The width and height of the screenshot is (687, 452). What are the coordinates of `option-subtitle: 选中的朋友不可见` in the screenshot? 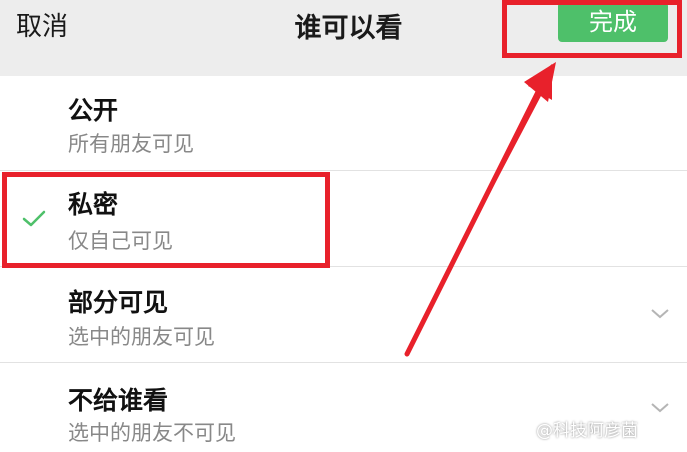 It's located at (152, 433).